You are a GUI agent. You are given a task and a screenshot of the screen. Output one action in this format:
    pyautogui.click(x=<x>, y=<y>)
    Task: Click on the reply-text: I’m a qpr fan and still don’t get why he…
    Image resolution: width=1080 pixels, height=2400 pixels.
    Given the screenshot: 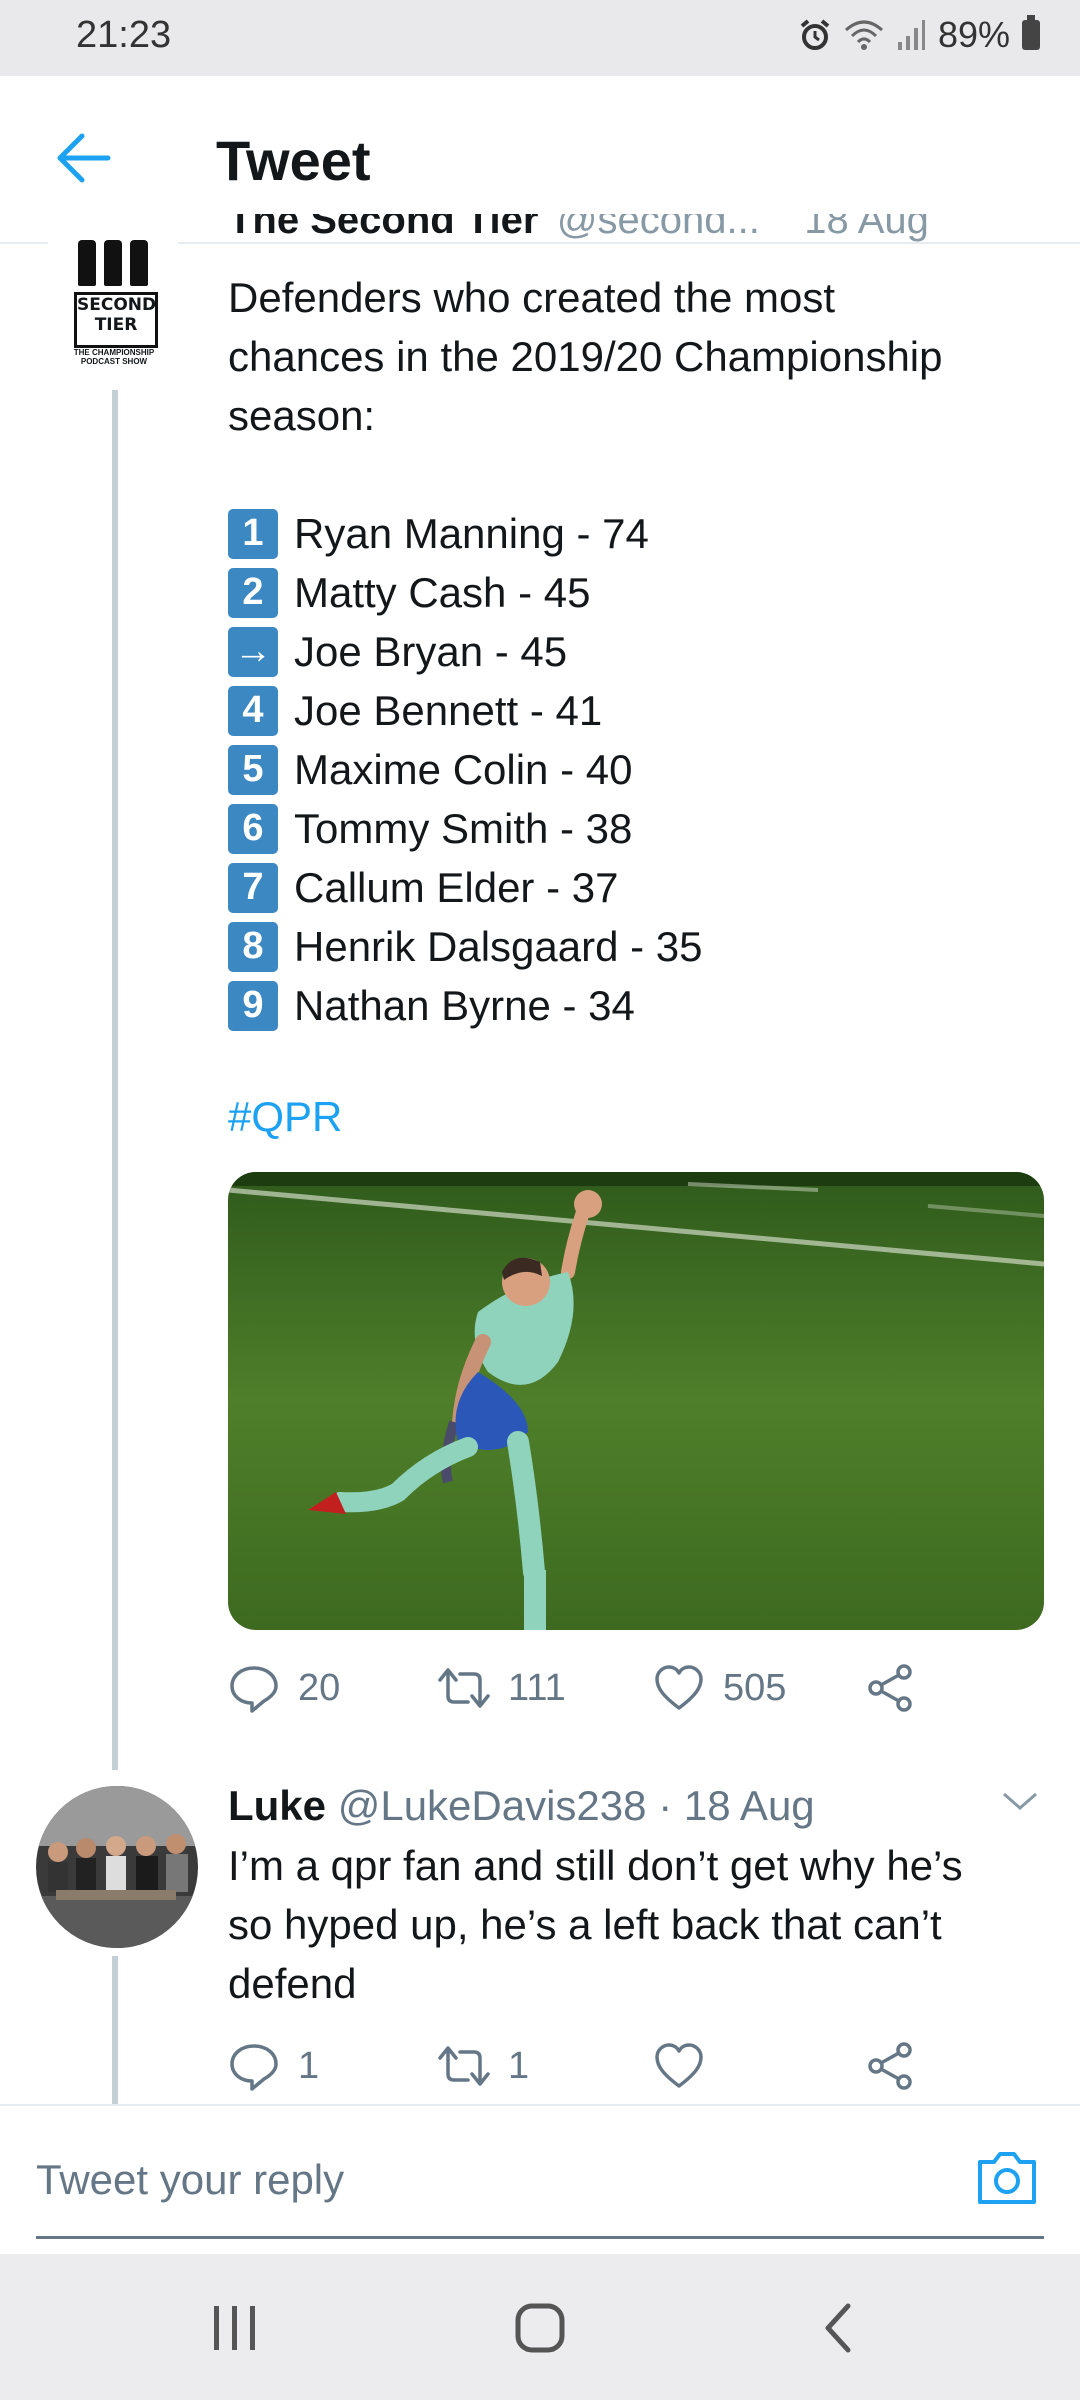 What is the action you would take?
    pyautogui.click(x=628, y=1924)
    